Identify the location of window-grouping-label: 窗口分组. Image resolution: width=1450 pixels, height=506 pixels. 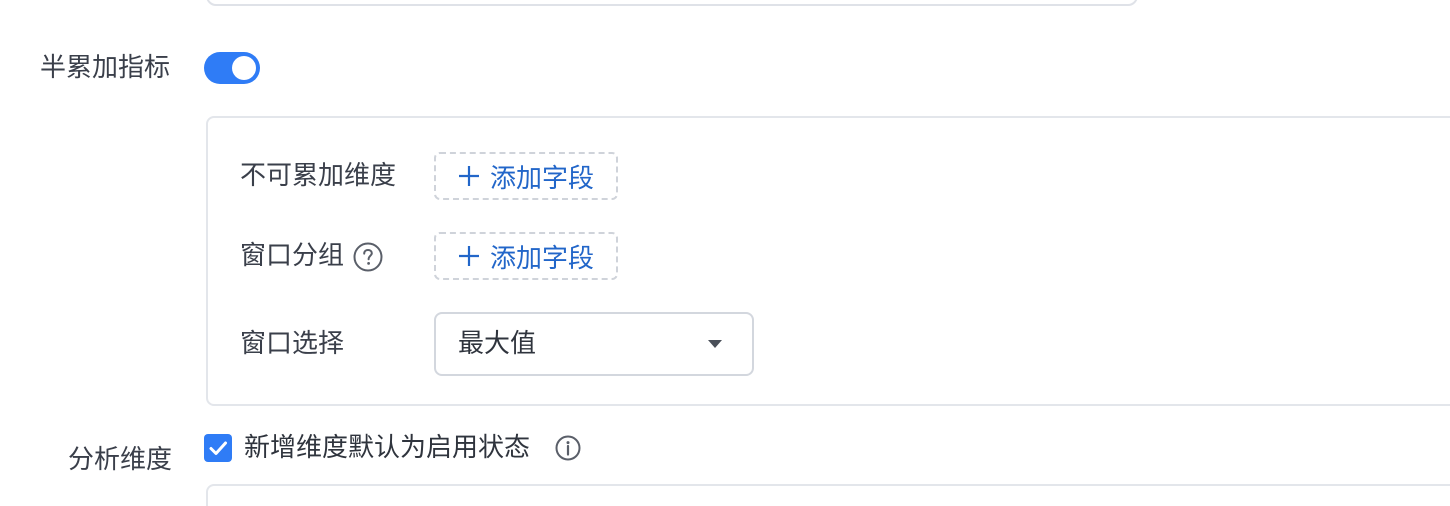
(312, 256).